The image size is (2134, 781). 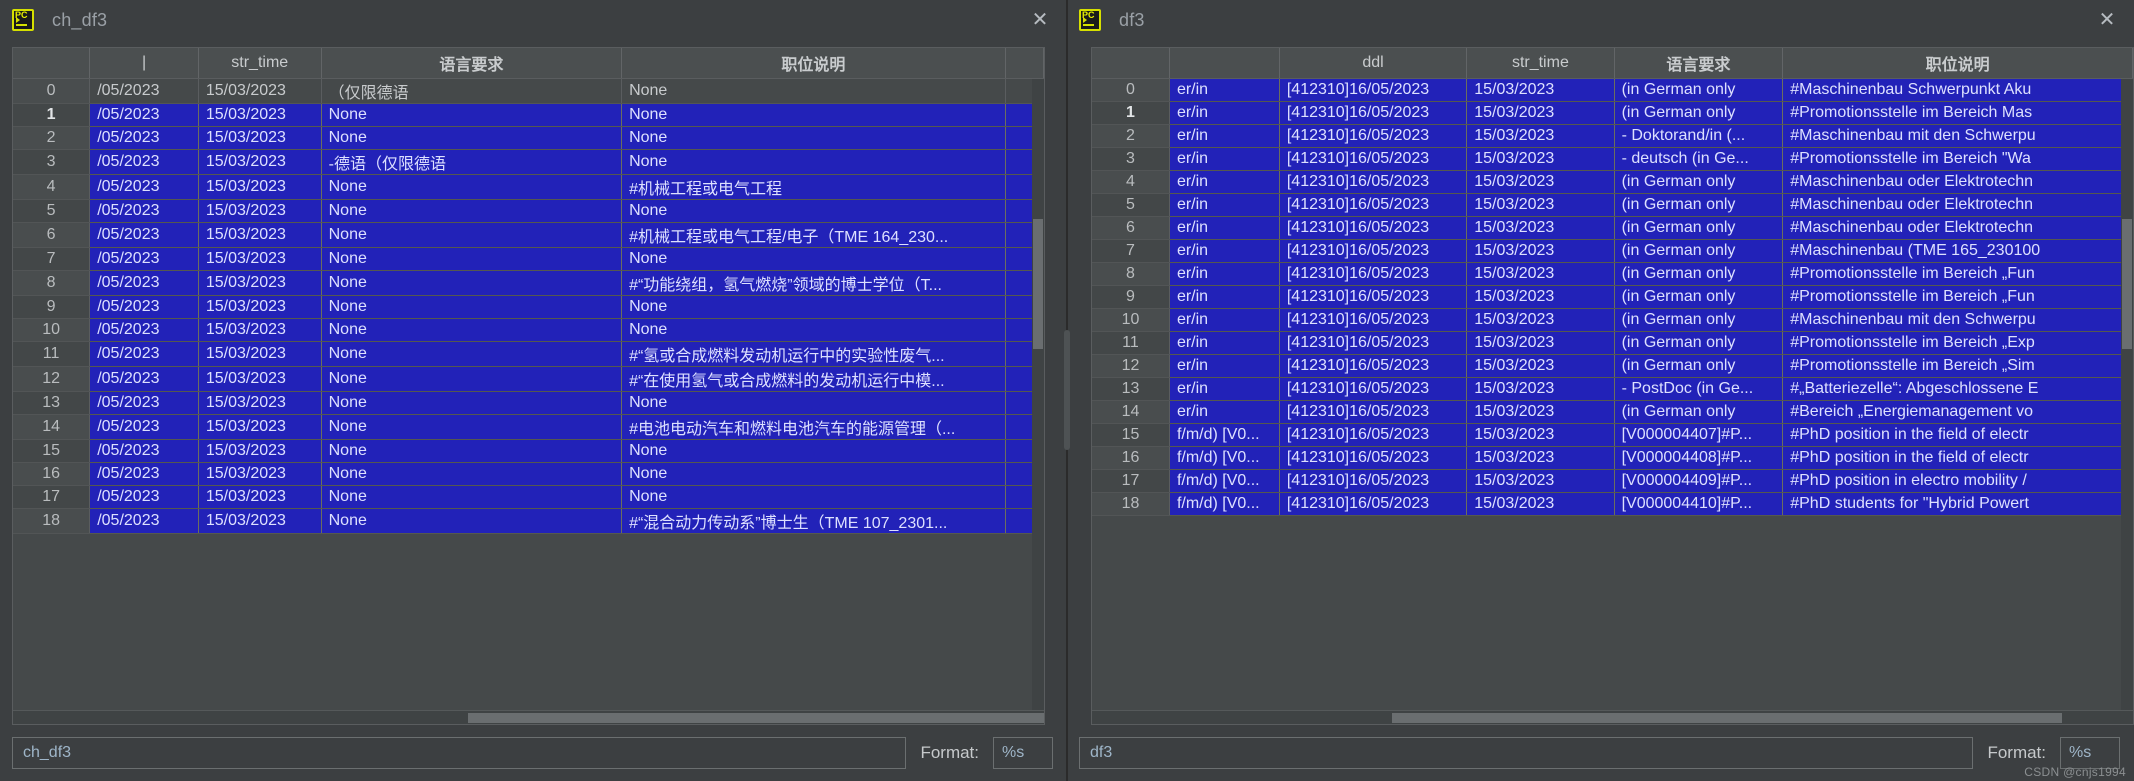 I want to click on left-vertical-scrollbar, so click(x=1038, y=394).